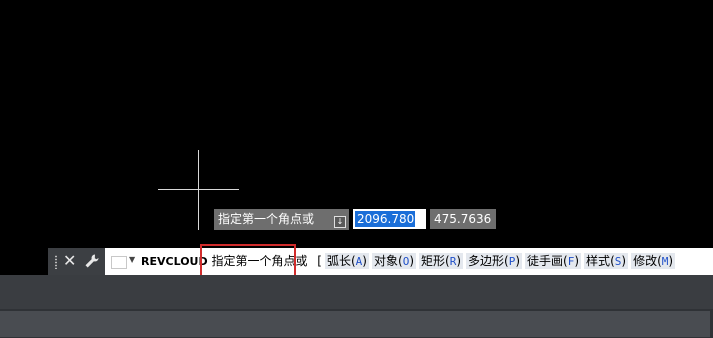 The width and height of the screenshot is (713, 338). Describe the element at coordinates (281, 219) in the screenshot. I see `dynamic-input-prompt: 指定第一个角点或` at that location.